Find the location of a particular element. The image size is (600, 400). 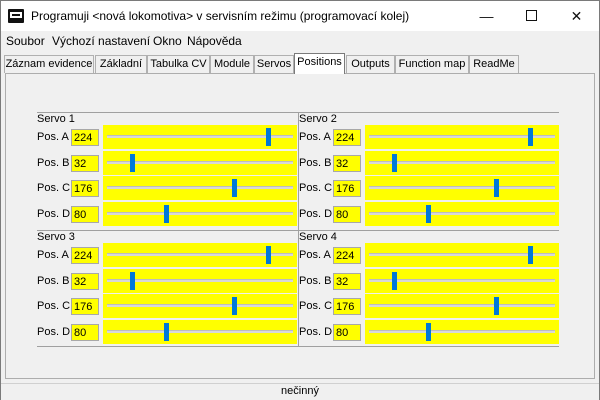

servo-group-title: Servo 3 is located at coordinates (57, 237).